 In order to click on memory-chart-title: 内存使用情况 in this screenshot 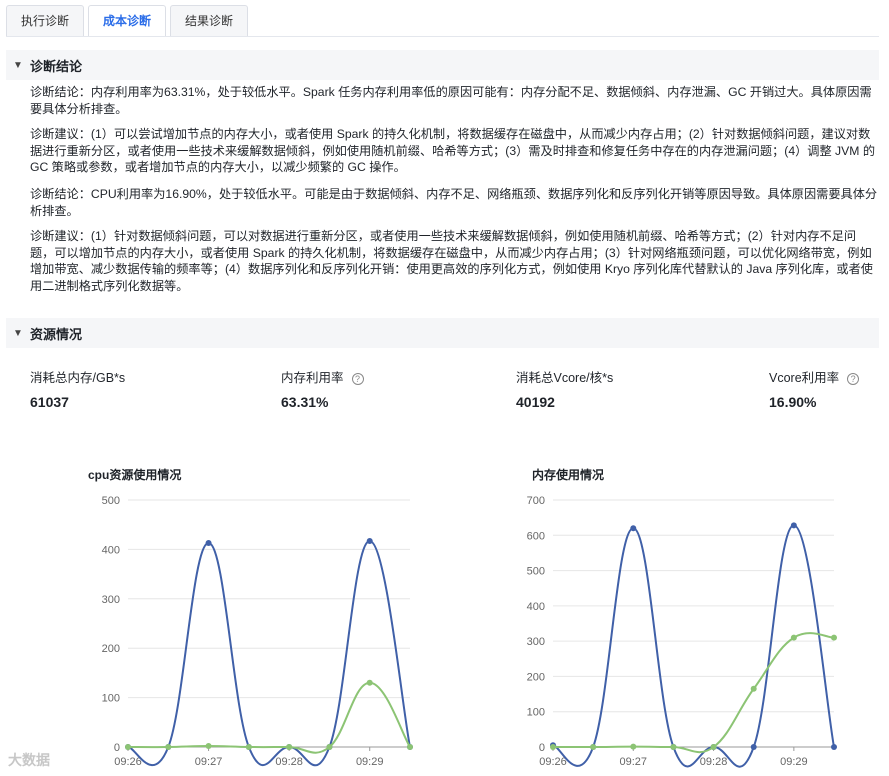, I will do `click(568, 475)`.